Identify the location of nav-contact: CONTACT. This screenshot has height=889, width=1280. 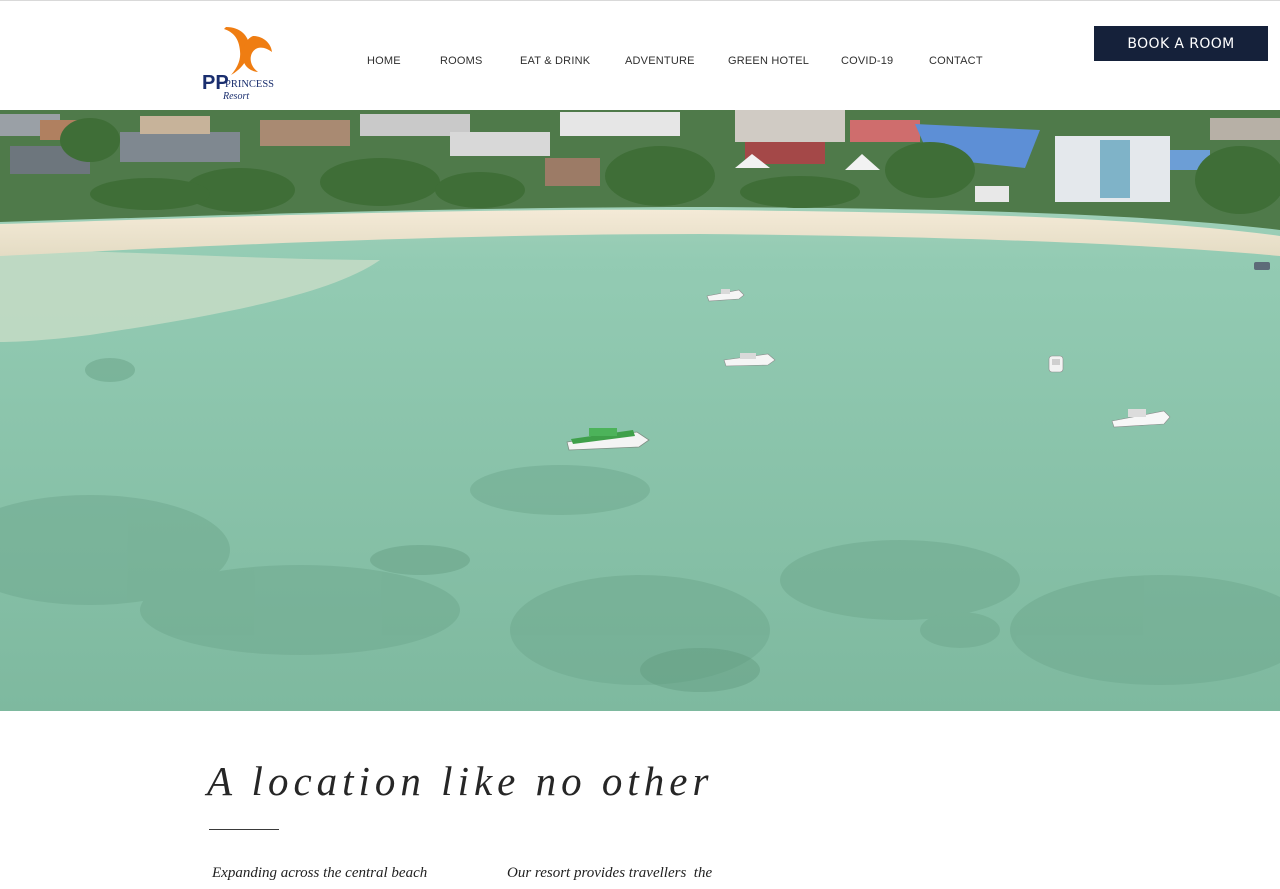
(956, 61).